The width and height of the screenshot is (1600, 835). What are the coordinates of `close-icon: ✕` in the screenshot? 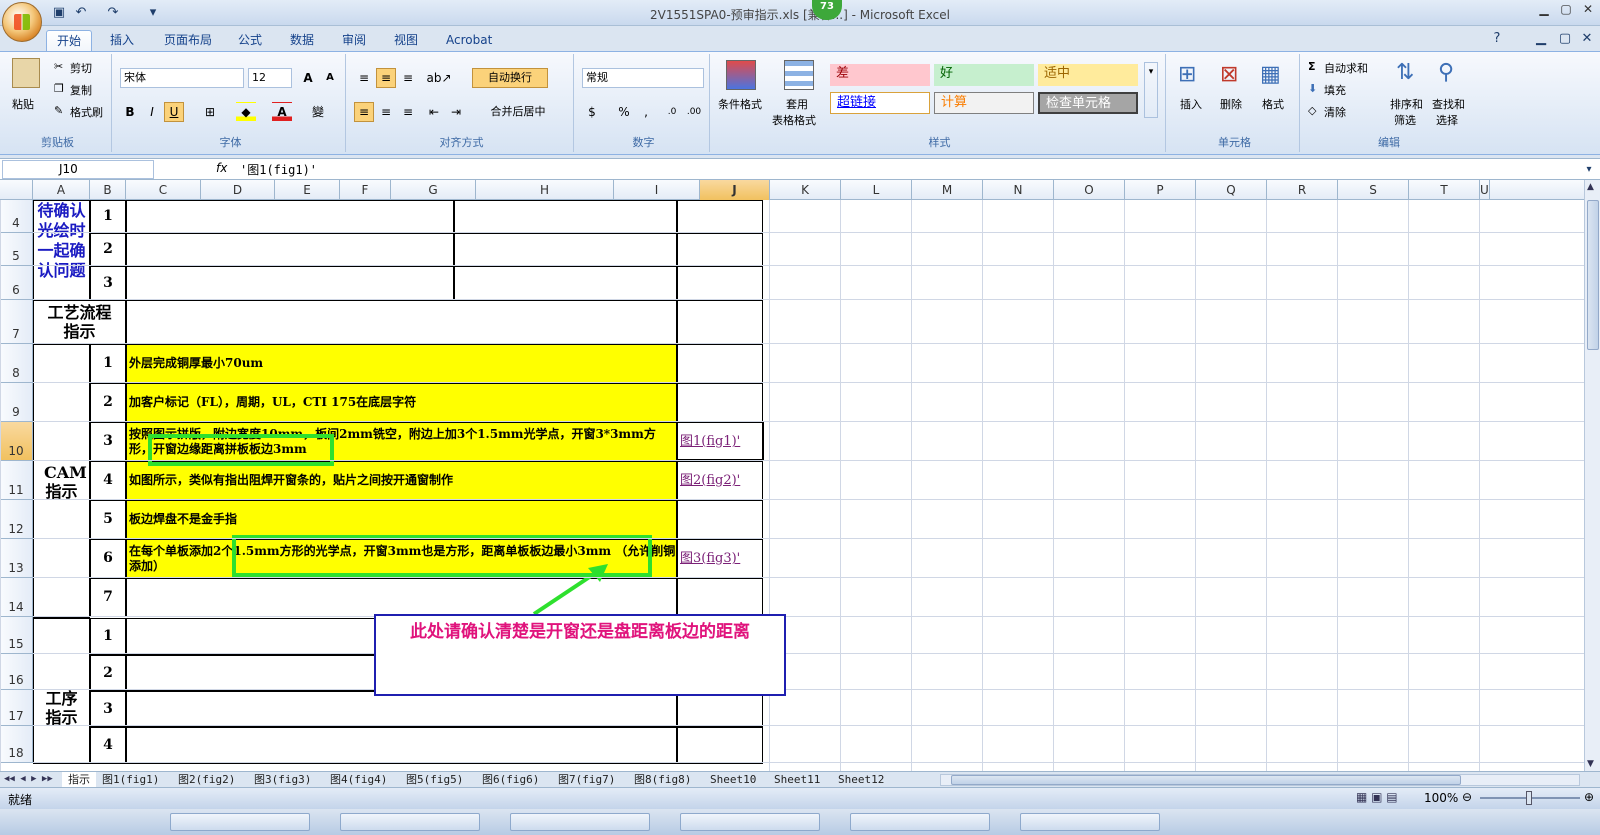 It's located at (1588, 10).